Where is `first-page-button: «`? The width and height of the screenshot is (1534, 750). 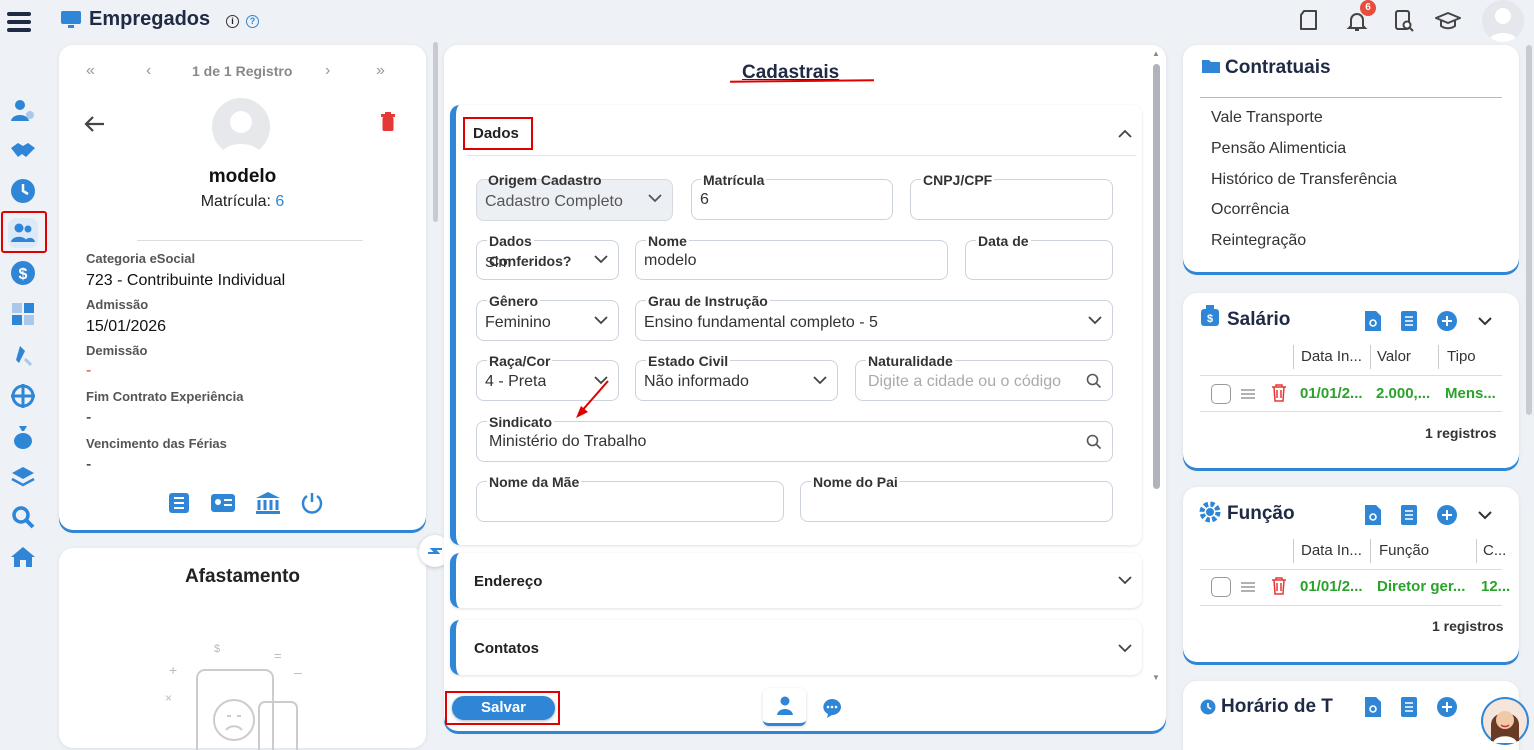
first-page-button: « is located at coordinates (90, 71).